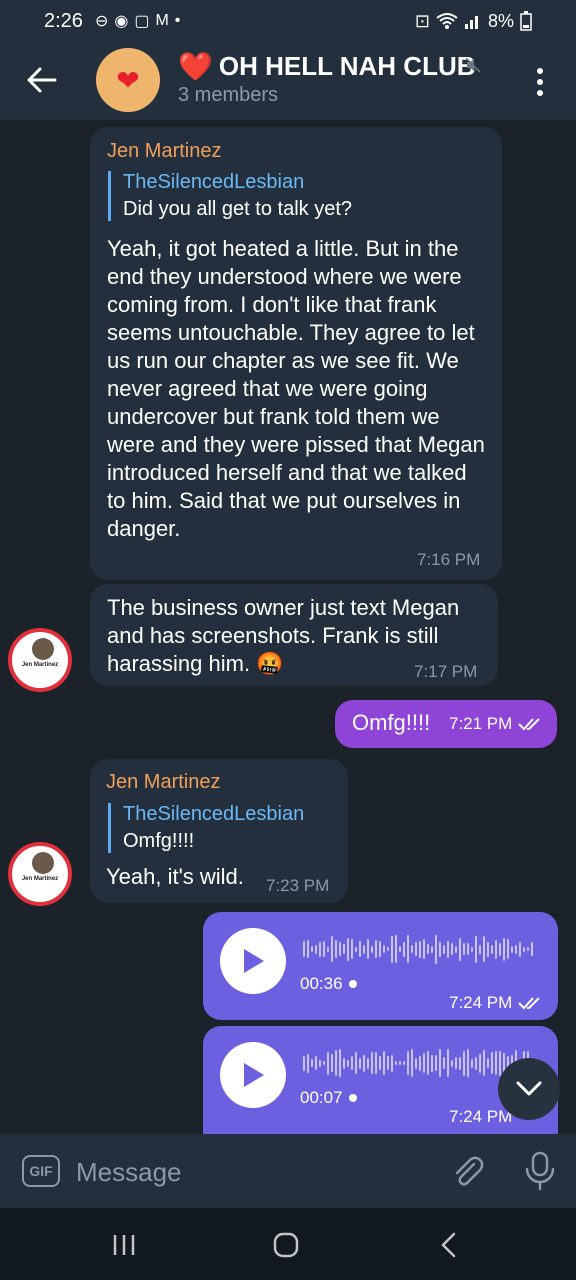 This screenshot has height=1280, width=576. What do you see at coordinates (529, 1089) in the screenshot?
I see `scroll-to-bottom-button` at bounding box center [529, 1089].